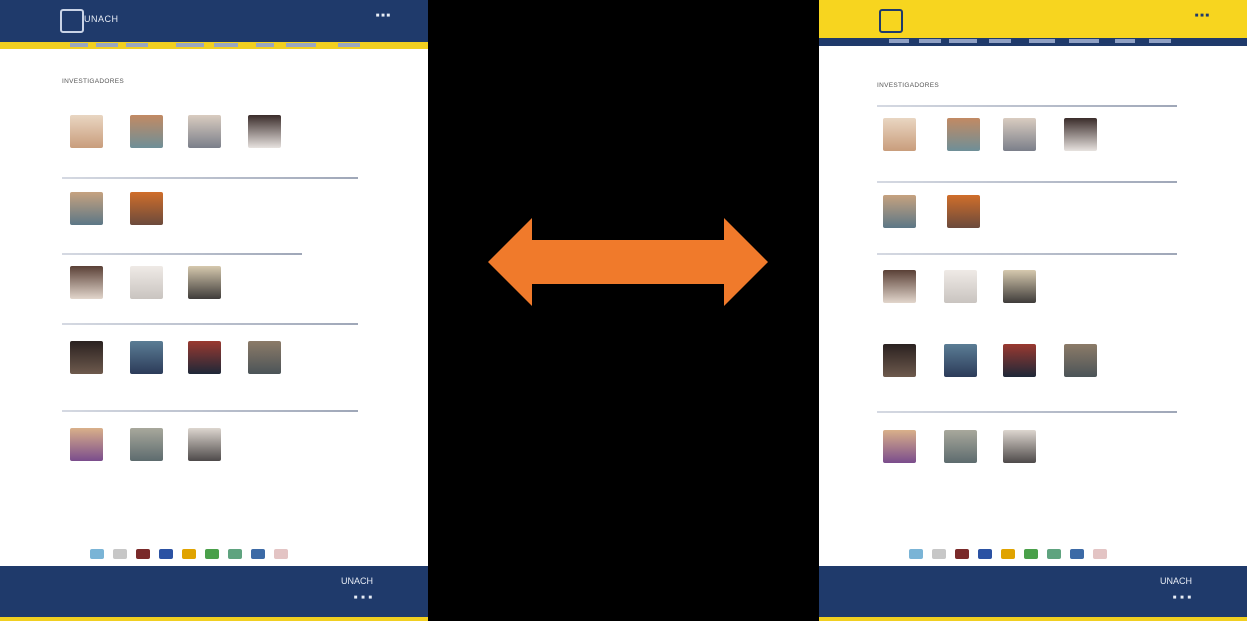 The height and width of the screenshot is (621, 1247). Describe the element at coordinates (628, 262) in the screenshot. I see `double-headed-arrow-icon` at that location.